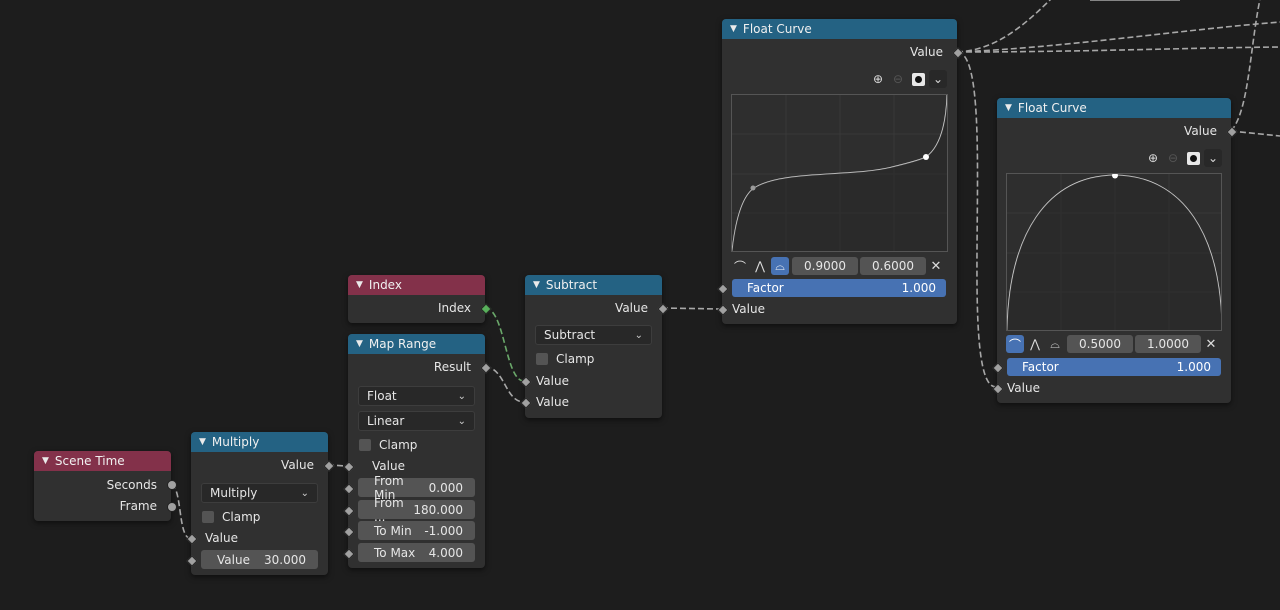 This screenshot has width=1280, height=610. Describe the element at coordinates (631, 308) in the screenshot. I see `output-value: Value` at that location.